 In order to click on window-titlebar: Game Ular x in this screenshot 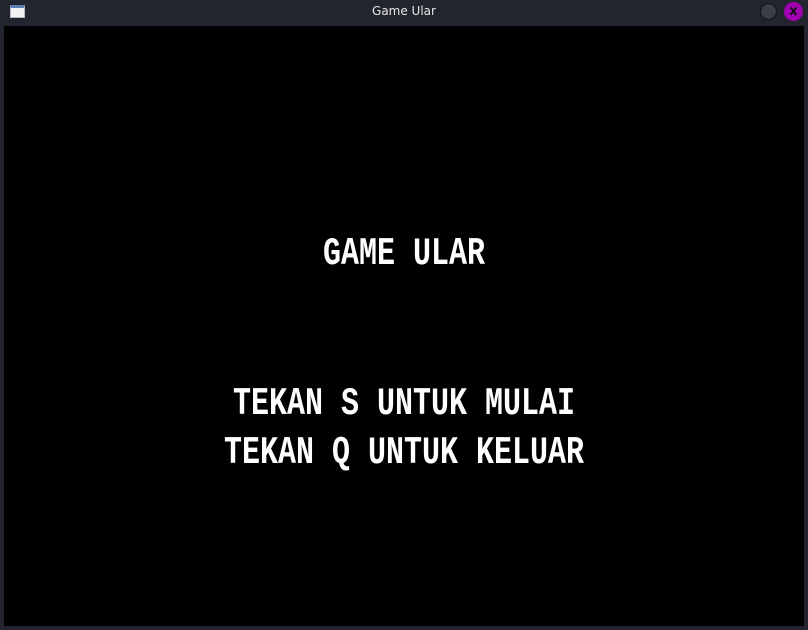, I will do `click(404, 13)`.